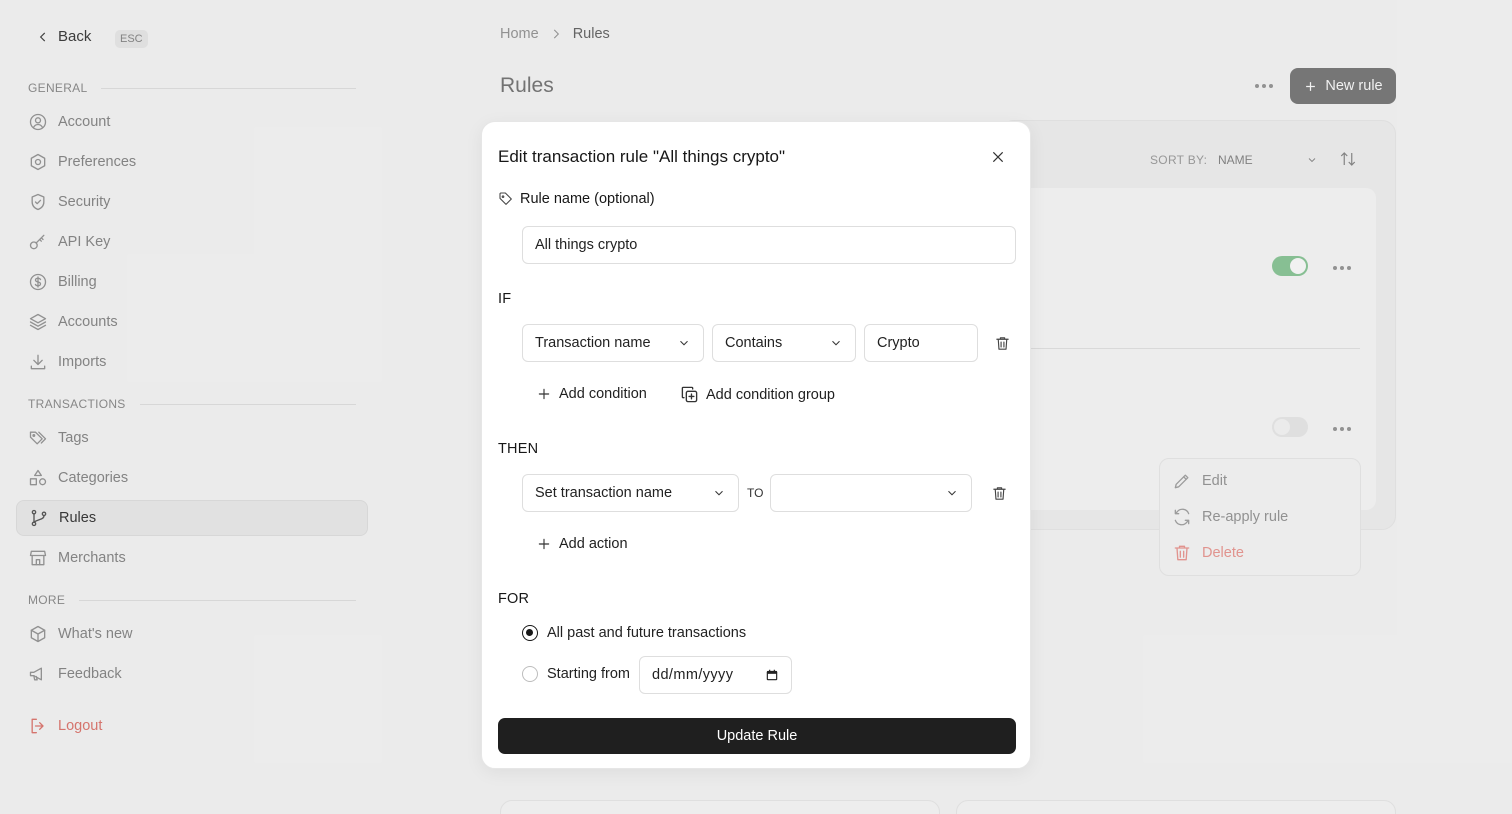 Image resolution: width=1512 pixels, height=814 pixels. What do you see at coordinates (38, 438) in the screenshot?
I see `tags-icon` at bounding box center [38, 438].